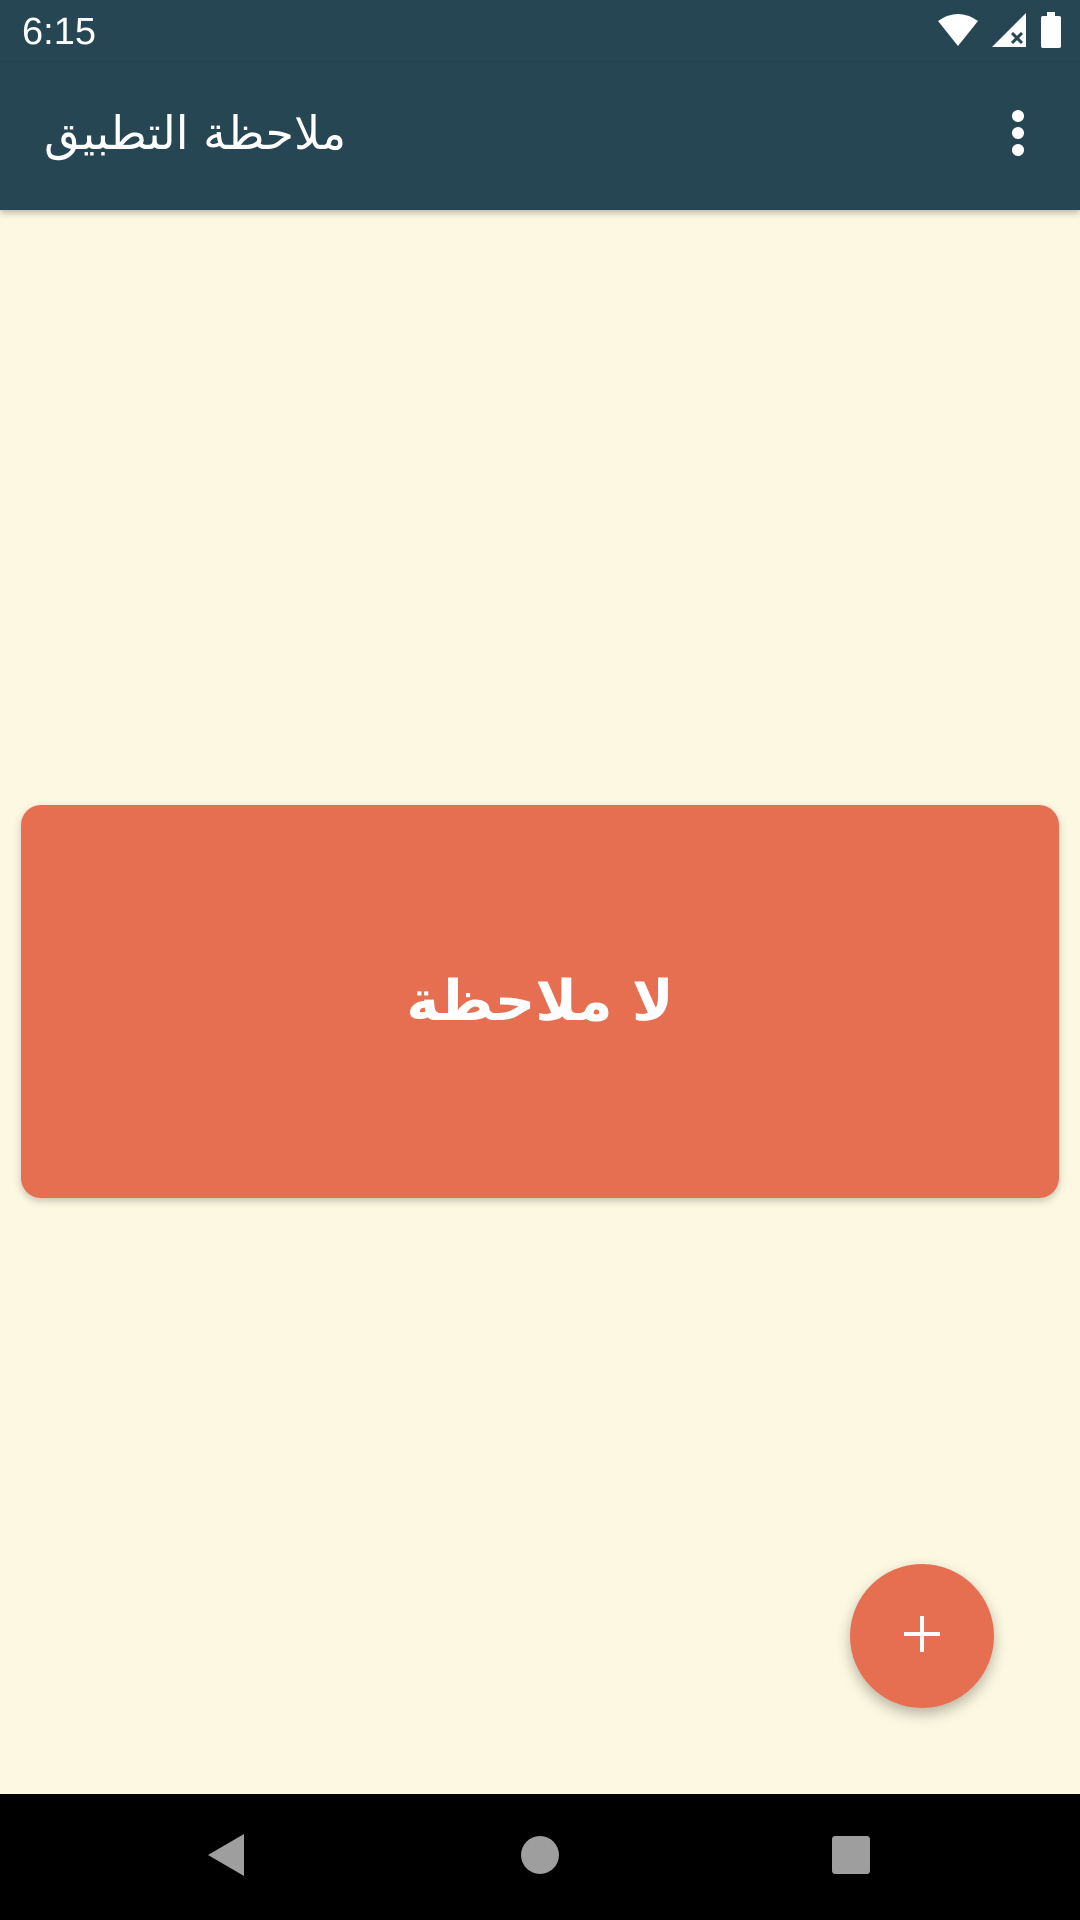 This screenshot has height=1920, width=1080. I want to click on signal-icon, so click(1009, 32).